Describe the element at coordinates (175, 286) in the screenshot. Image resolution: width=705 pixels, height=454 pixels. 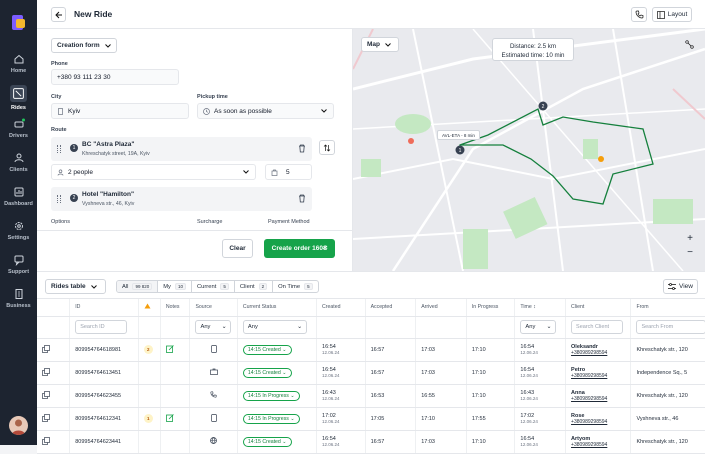
I see `filter-tab-my: My 10` at that location.